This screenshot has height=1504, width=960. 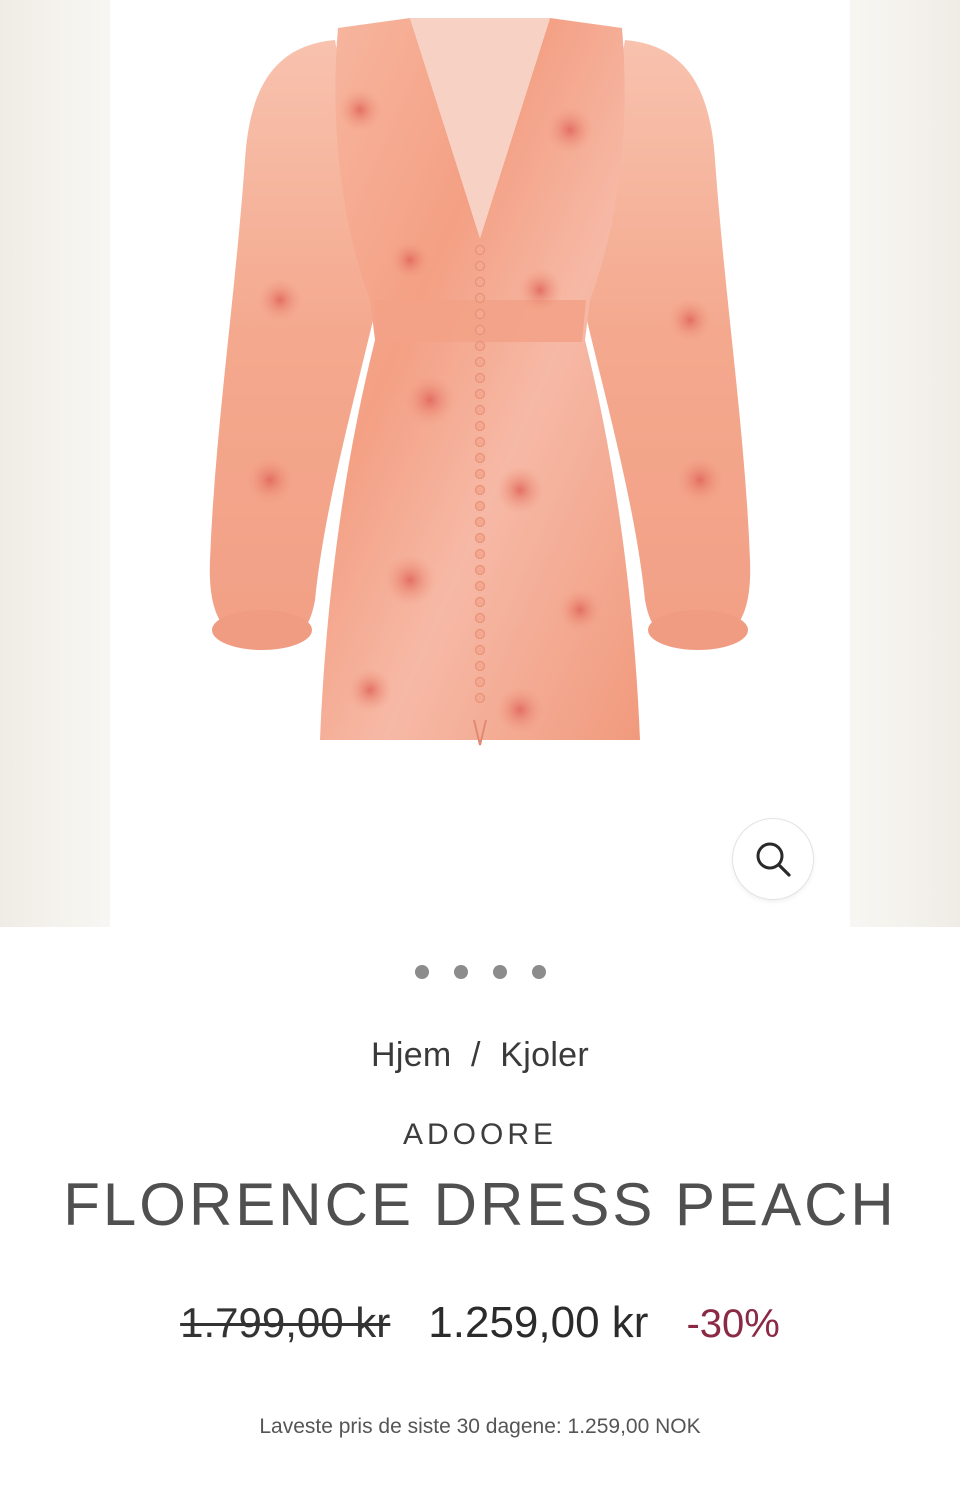 I want to click on product-brand: ADOORE, so click(x=480, y=1135).